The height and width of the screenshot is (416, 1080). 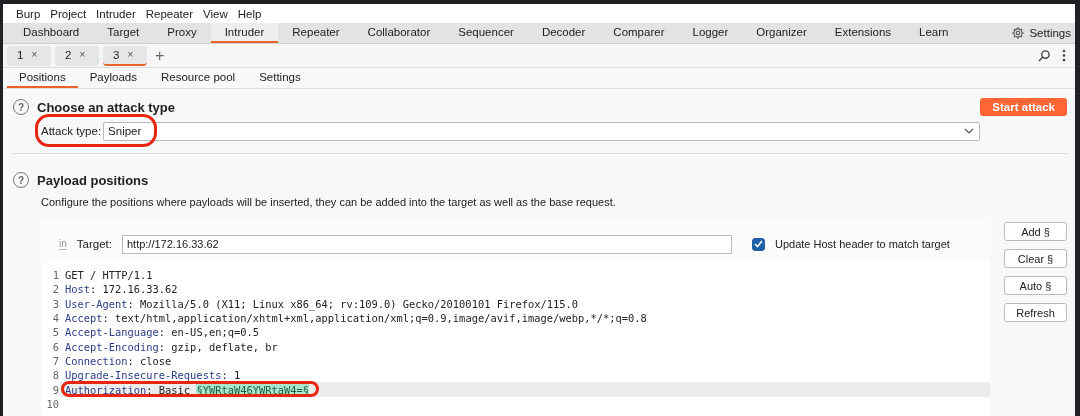 I want to click on line-number: 8, so click(x=55, y=375).